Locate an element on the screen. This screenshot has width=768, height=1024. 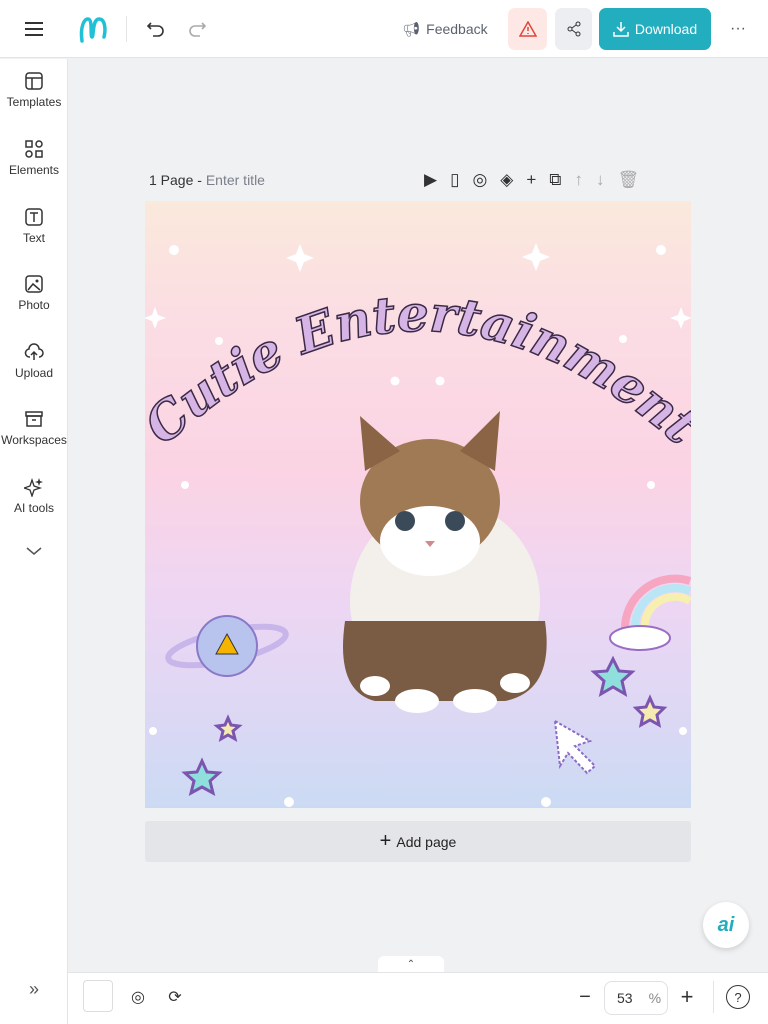
sidebar-item-workspaces: Workspaces is located at coordinates (34, 428).